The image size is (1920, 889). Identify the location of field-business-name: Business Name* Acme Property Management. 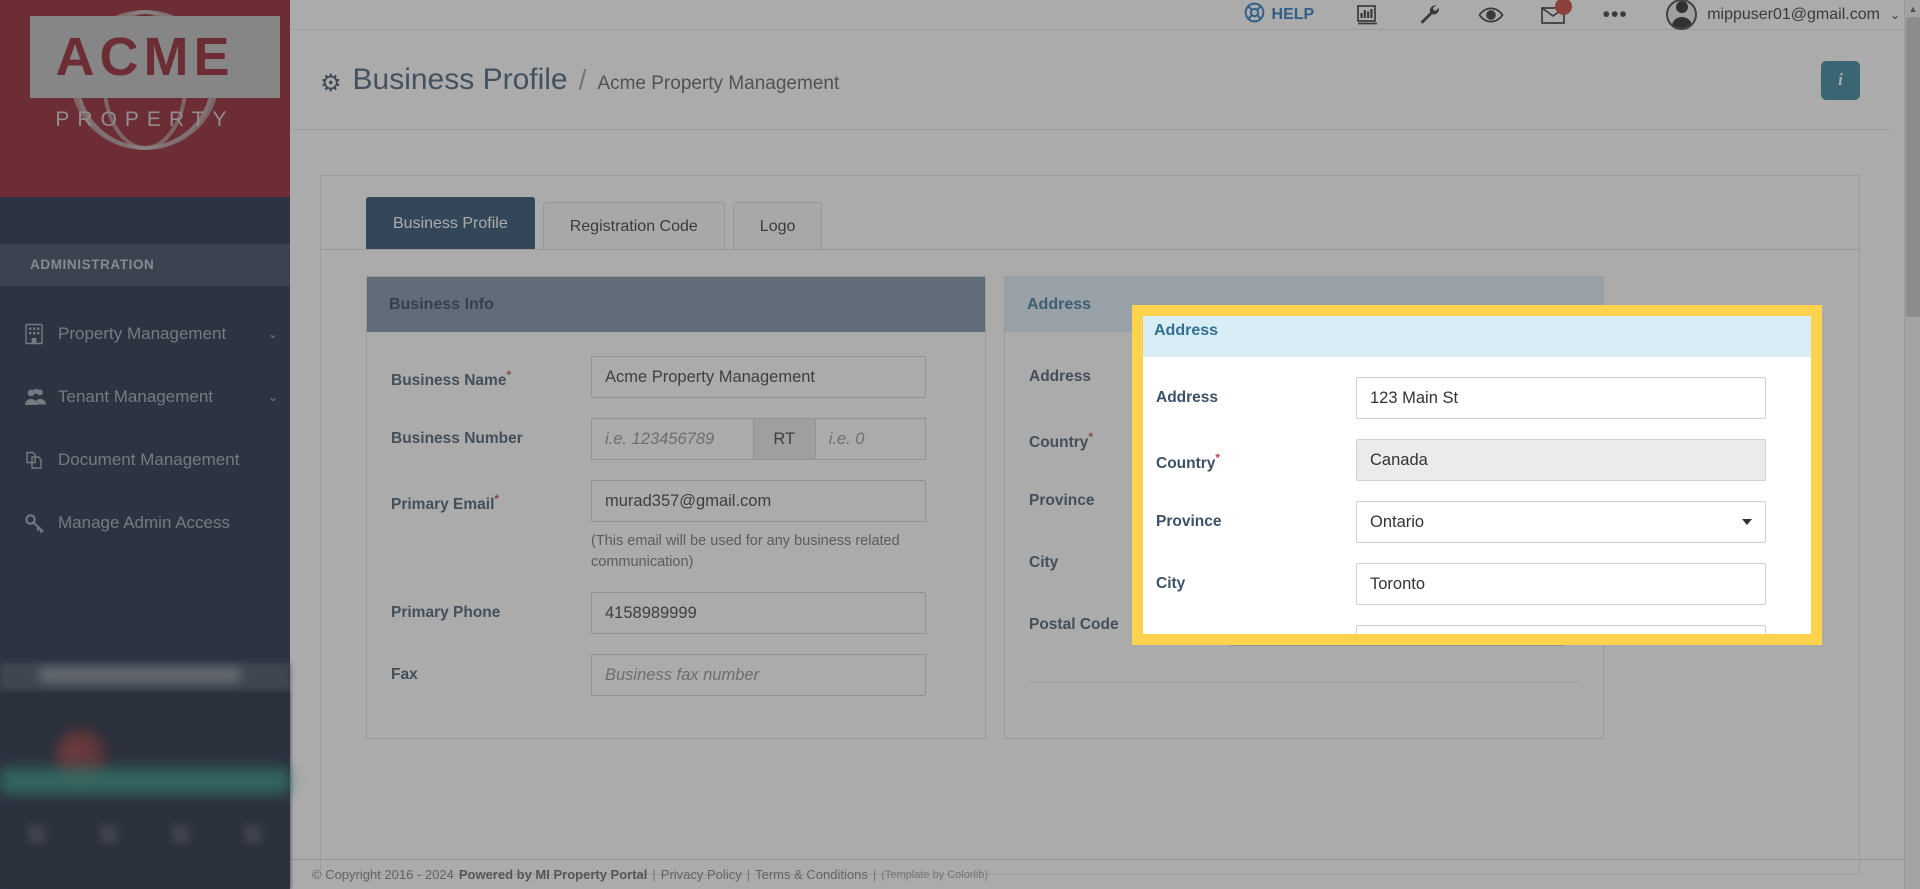
(676, 377).